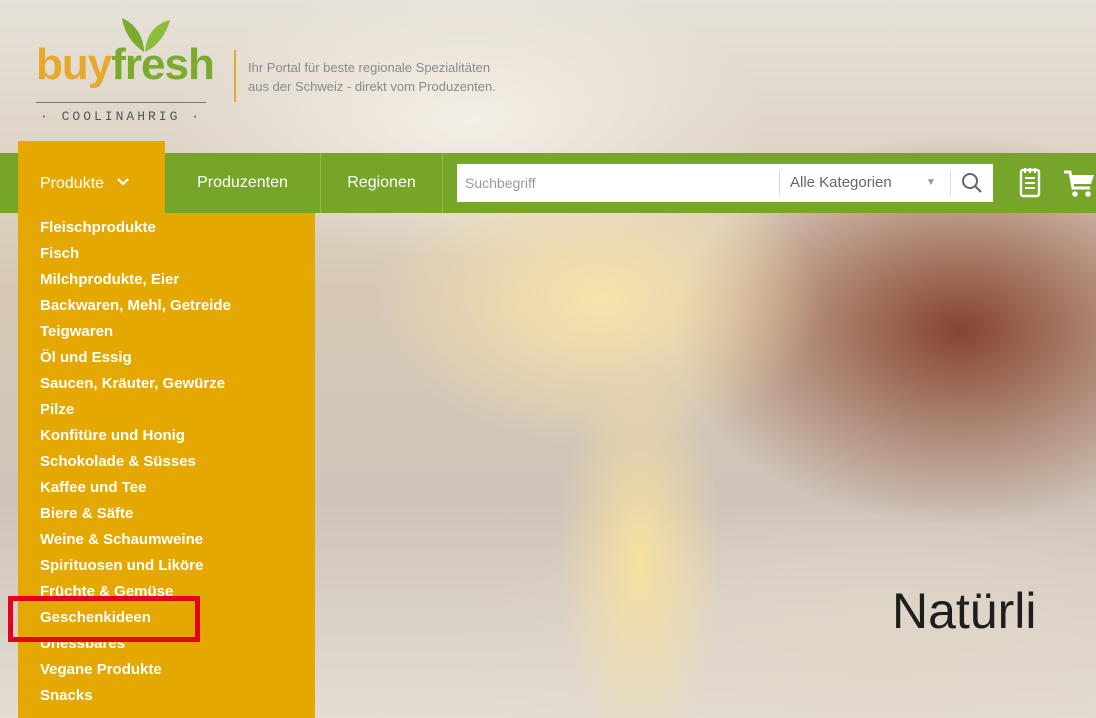  Describe the element at coordinates (242, 183) in the screenshot. I see `nav-produzenten: Produzenten` at that location.